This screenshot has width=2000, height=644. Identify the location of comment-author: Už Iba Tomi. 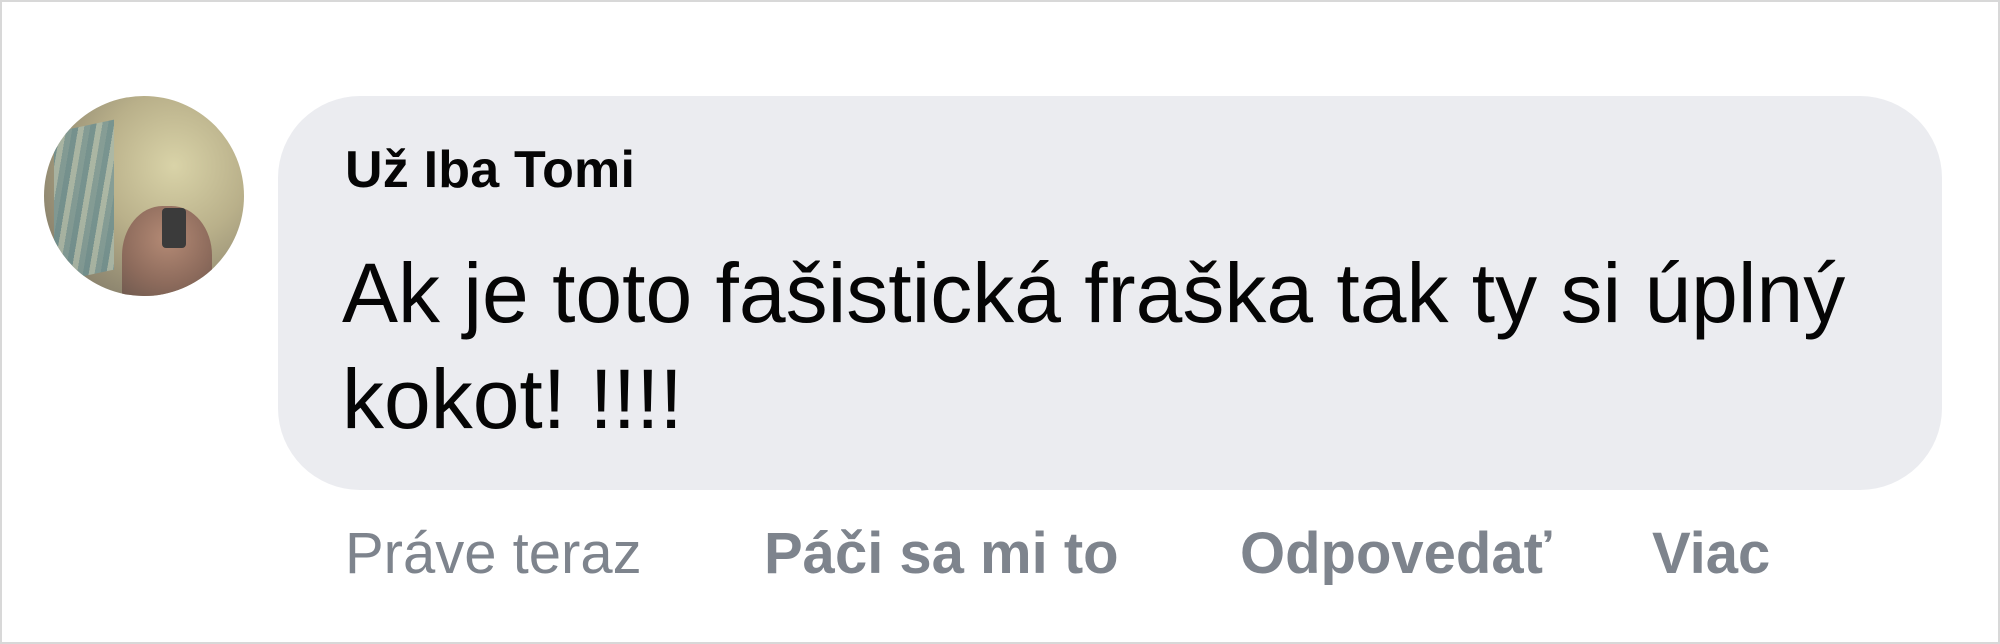
(490, 170).